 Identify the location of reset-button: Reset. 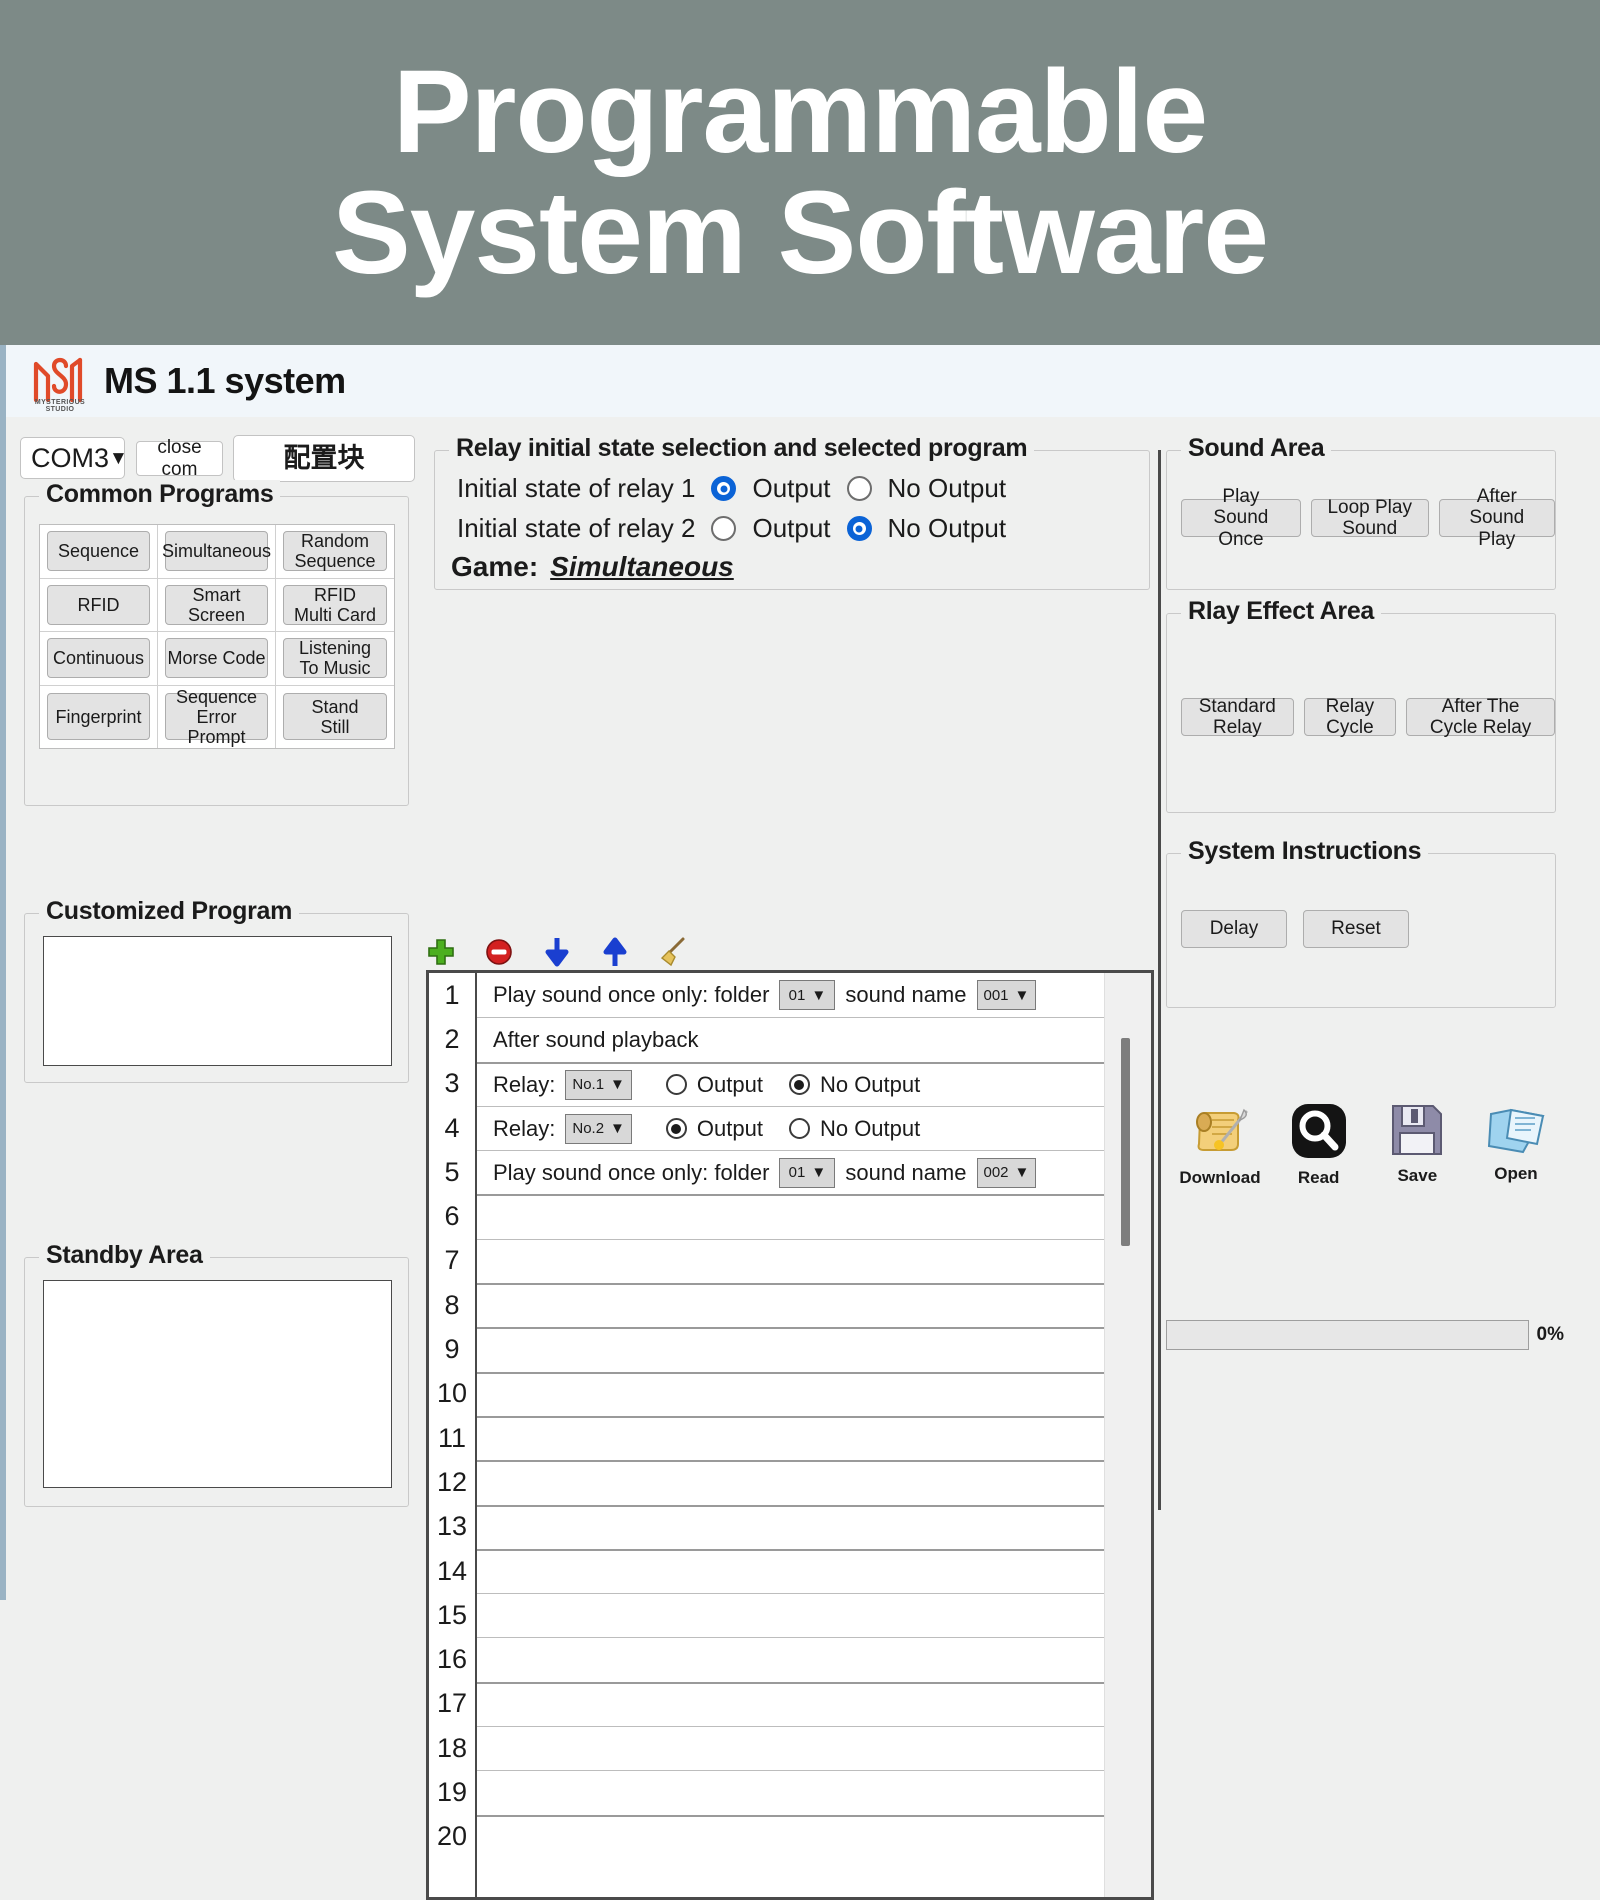
(1356, 929).